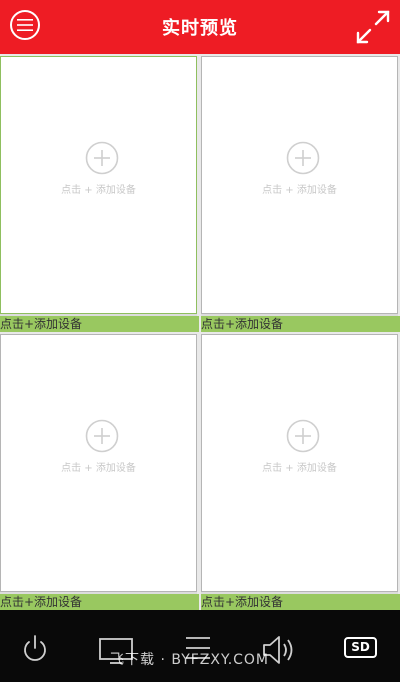  Describe the element at coordinates (360, 647) in the screenshot. I see `sd-quality-button: SD` at that location.